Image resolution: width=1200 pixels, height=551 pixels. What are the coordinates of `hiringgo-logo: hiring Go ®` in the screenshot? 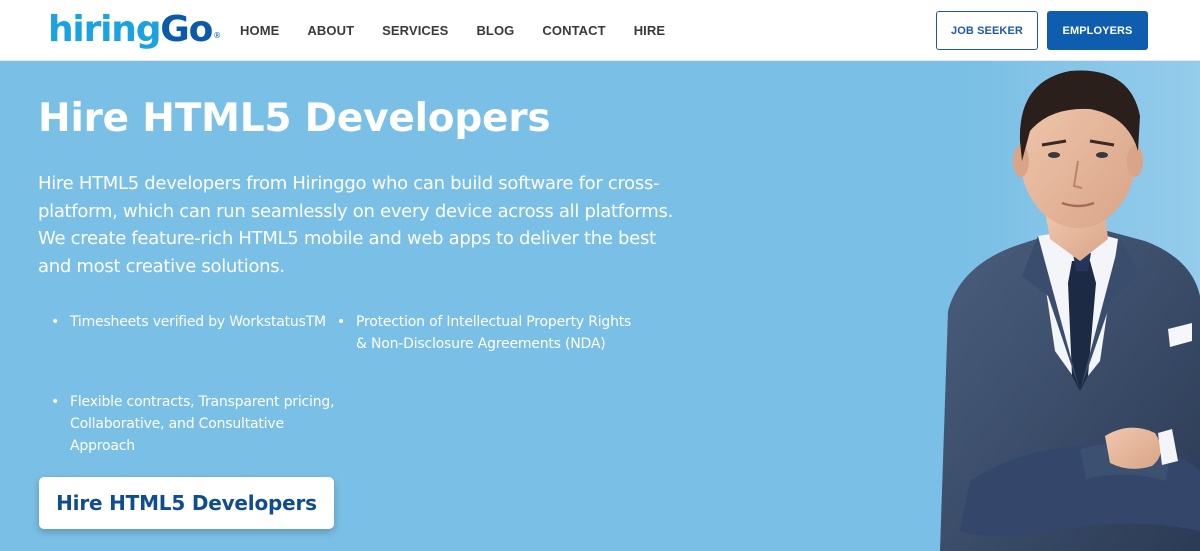 It's located at (134, 30).